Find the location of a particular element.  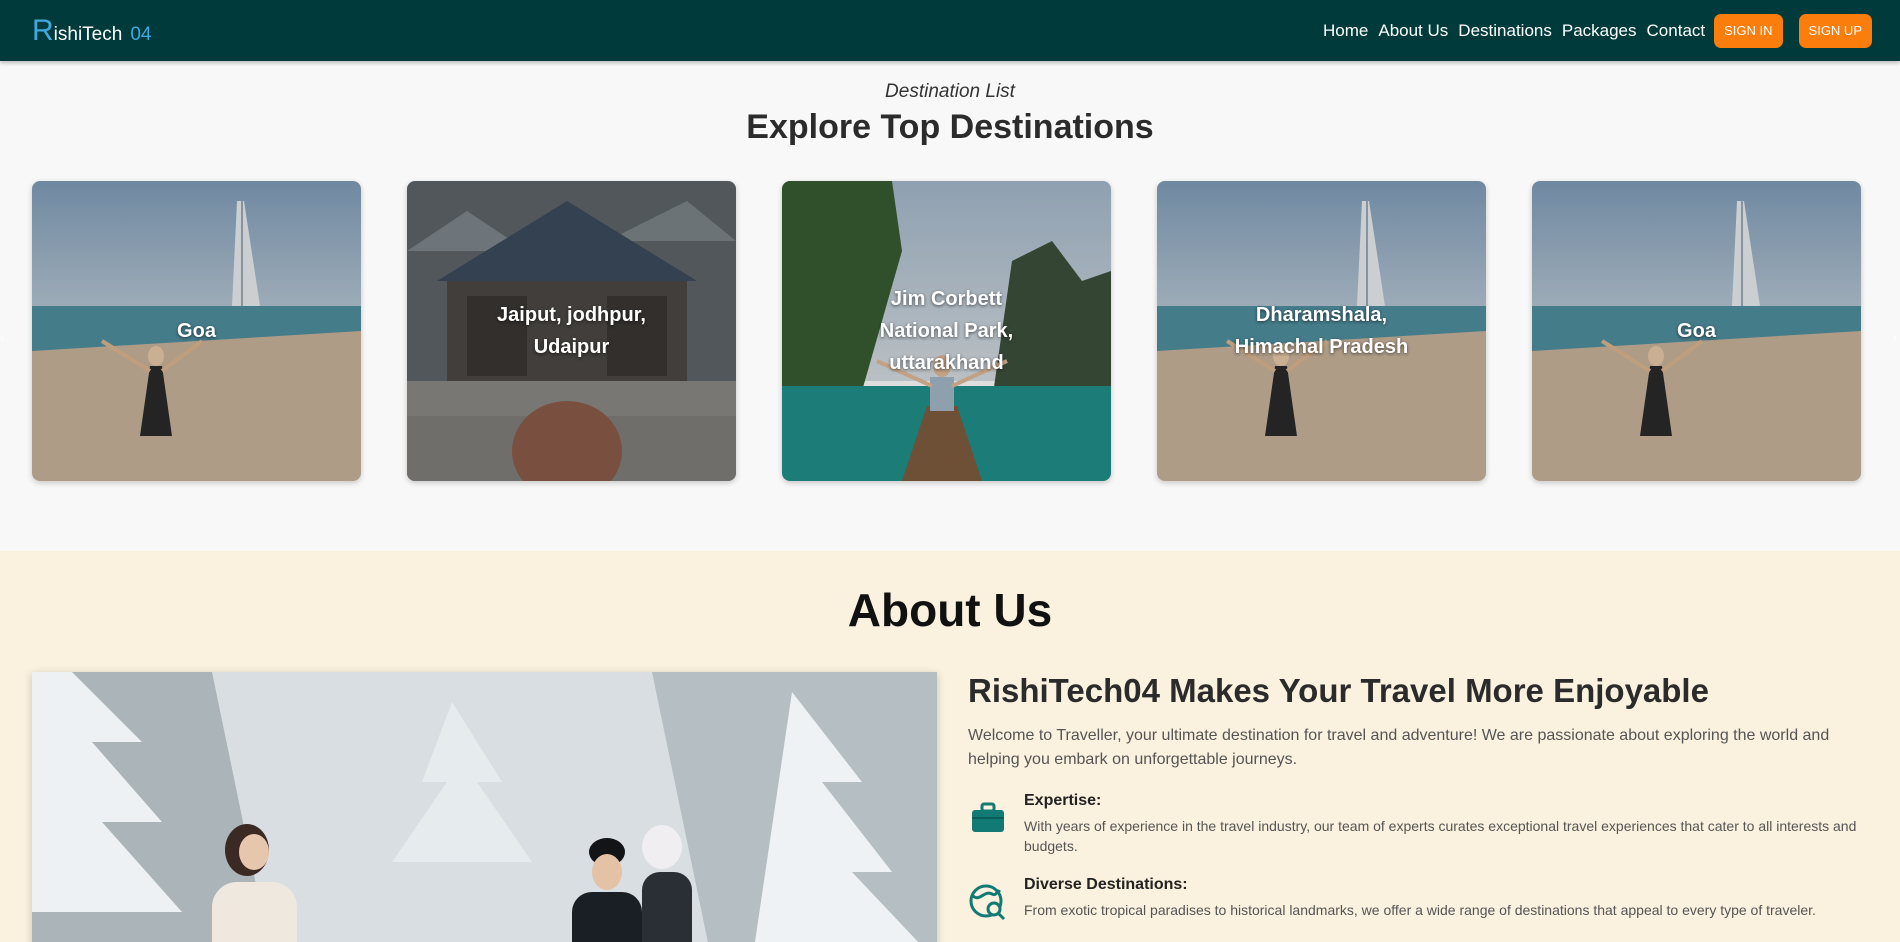

feature-title: Diverse Destinations: is located at coordinates (1106, 884).